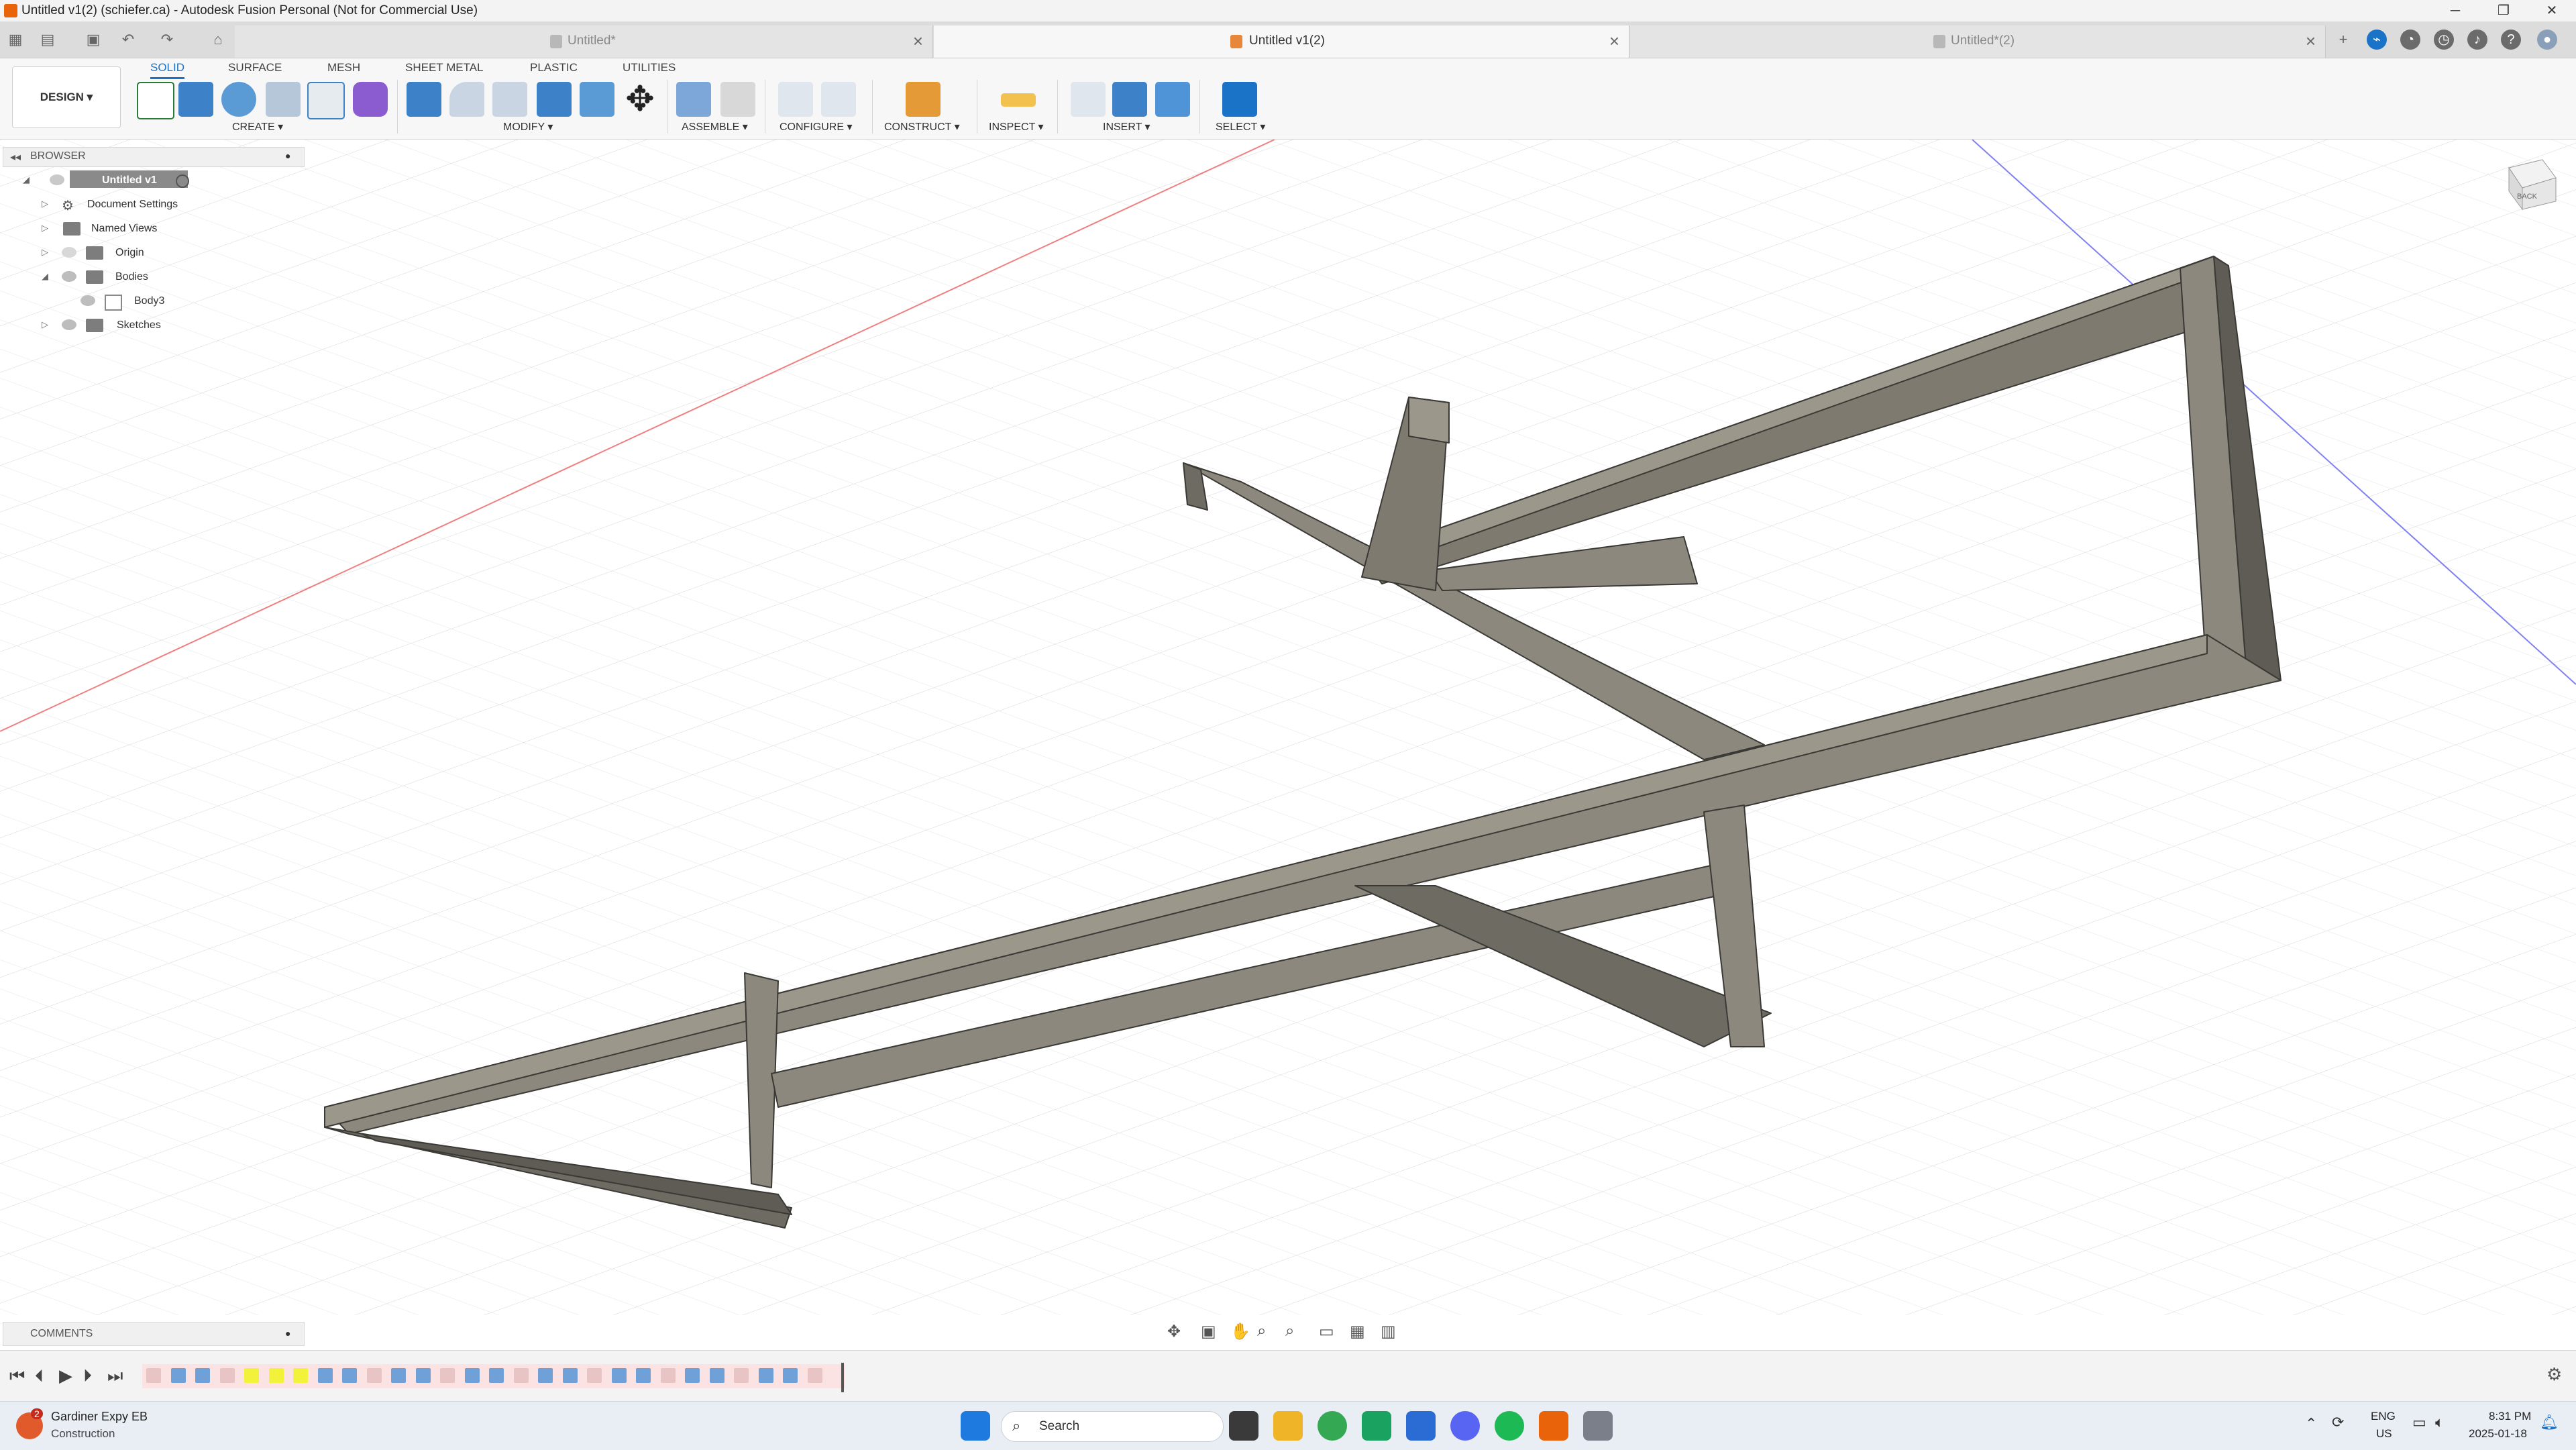  I want to click on zoom-window-icon: ⌕, so click(1289, 1331).